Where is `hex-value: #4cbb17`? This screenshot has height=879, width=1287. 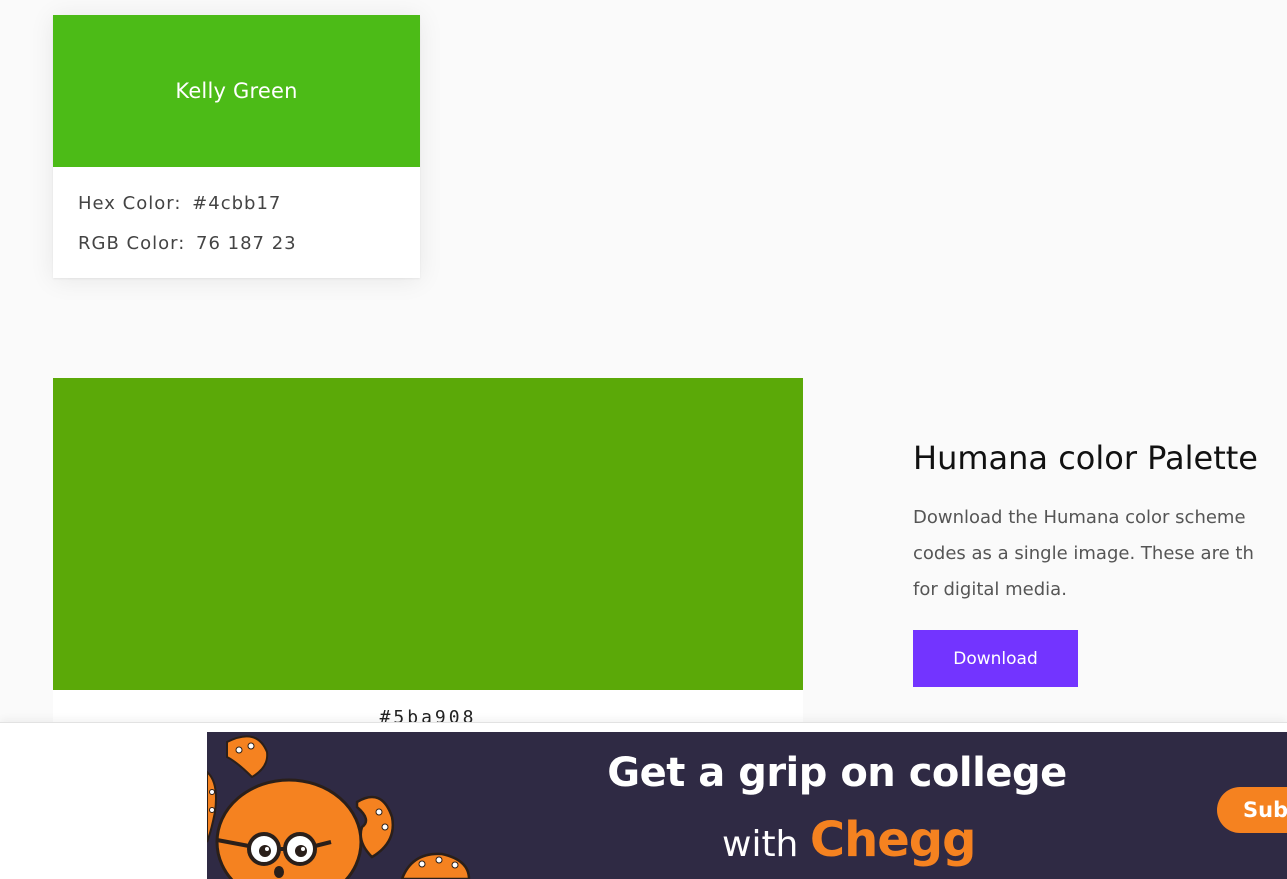 hex-value: #4cbb17 is located at coordinates (237, 203).